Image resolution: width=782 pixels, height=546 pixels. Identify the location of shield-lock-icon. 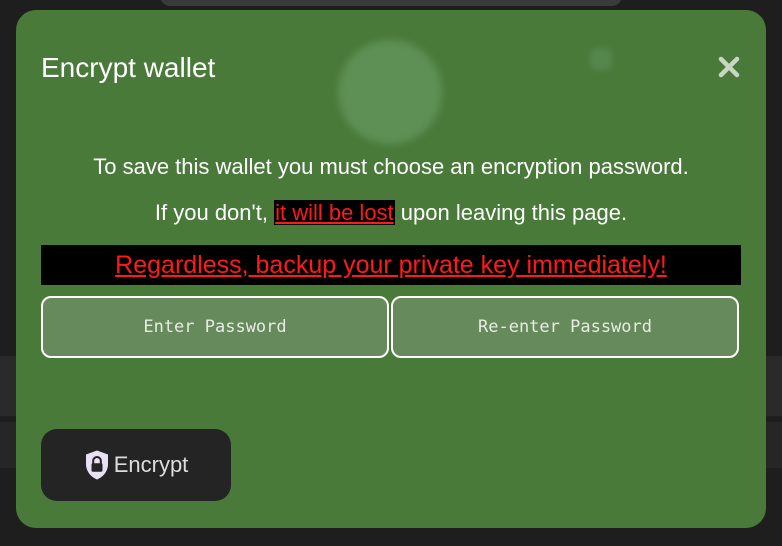
(96, 465).